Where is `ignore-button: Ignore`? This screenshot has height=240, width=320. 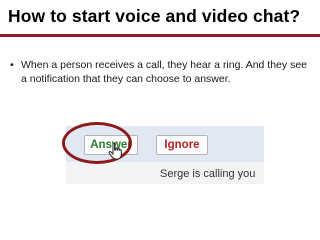 ignore-button: Ignore is located at coordinates (182, 145).